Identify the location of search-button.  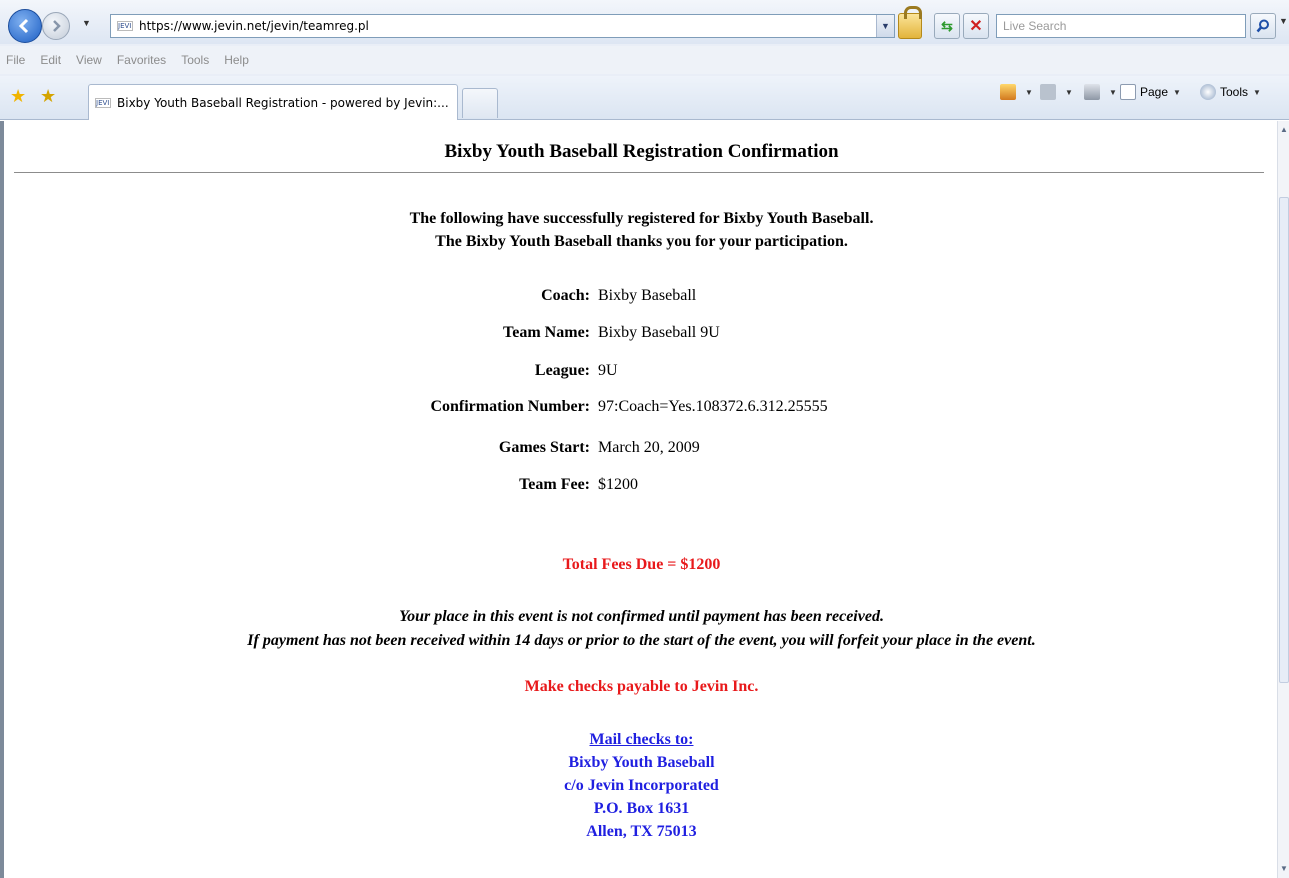
(1263, 26).